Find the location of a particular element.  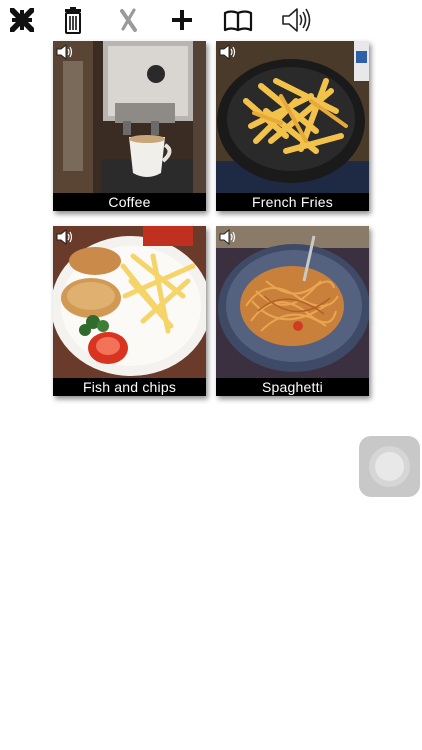

cross-icon is located at coordinates (128, 20).